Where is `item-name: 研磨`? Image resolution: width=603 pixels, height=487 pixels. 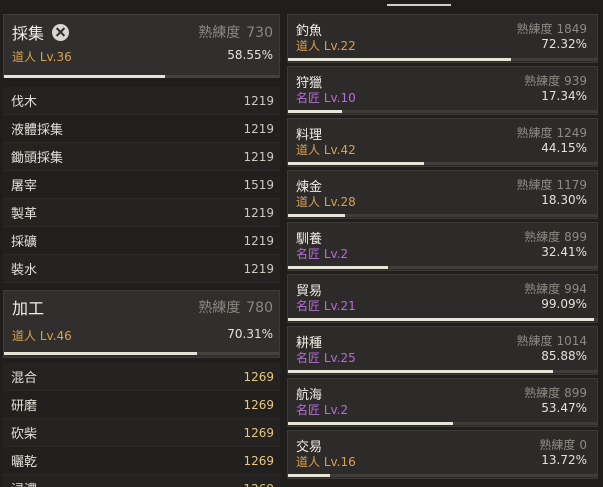
item-name: 研磨 is located at coordinates (24, 406).